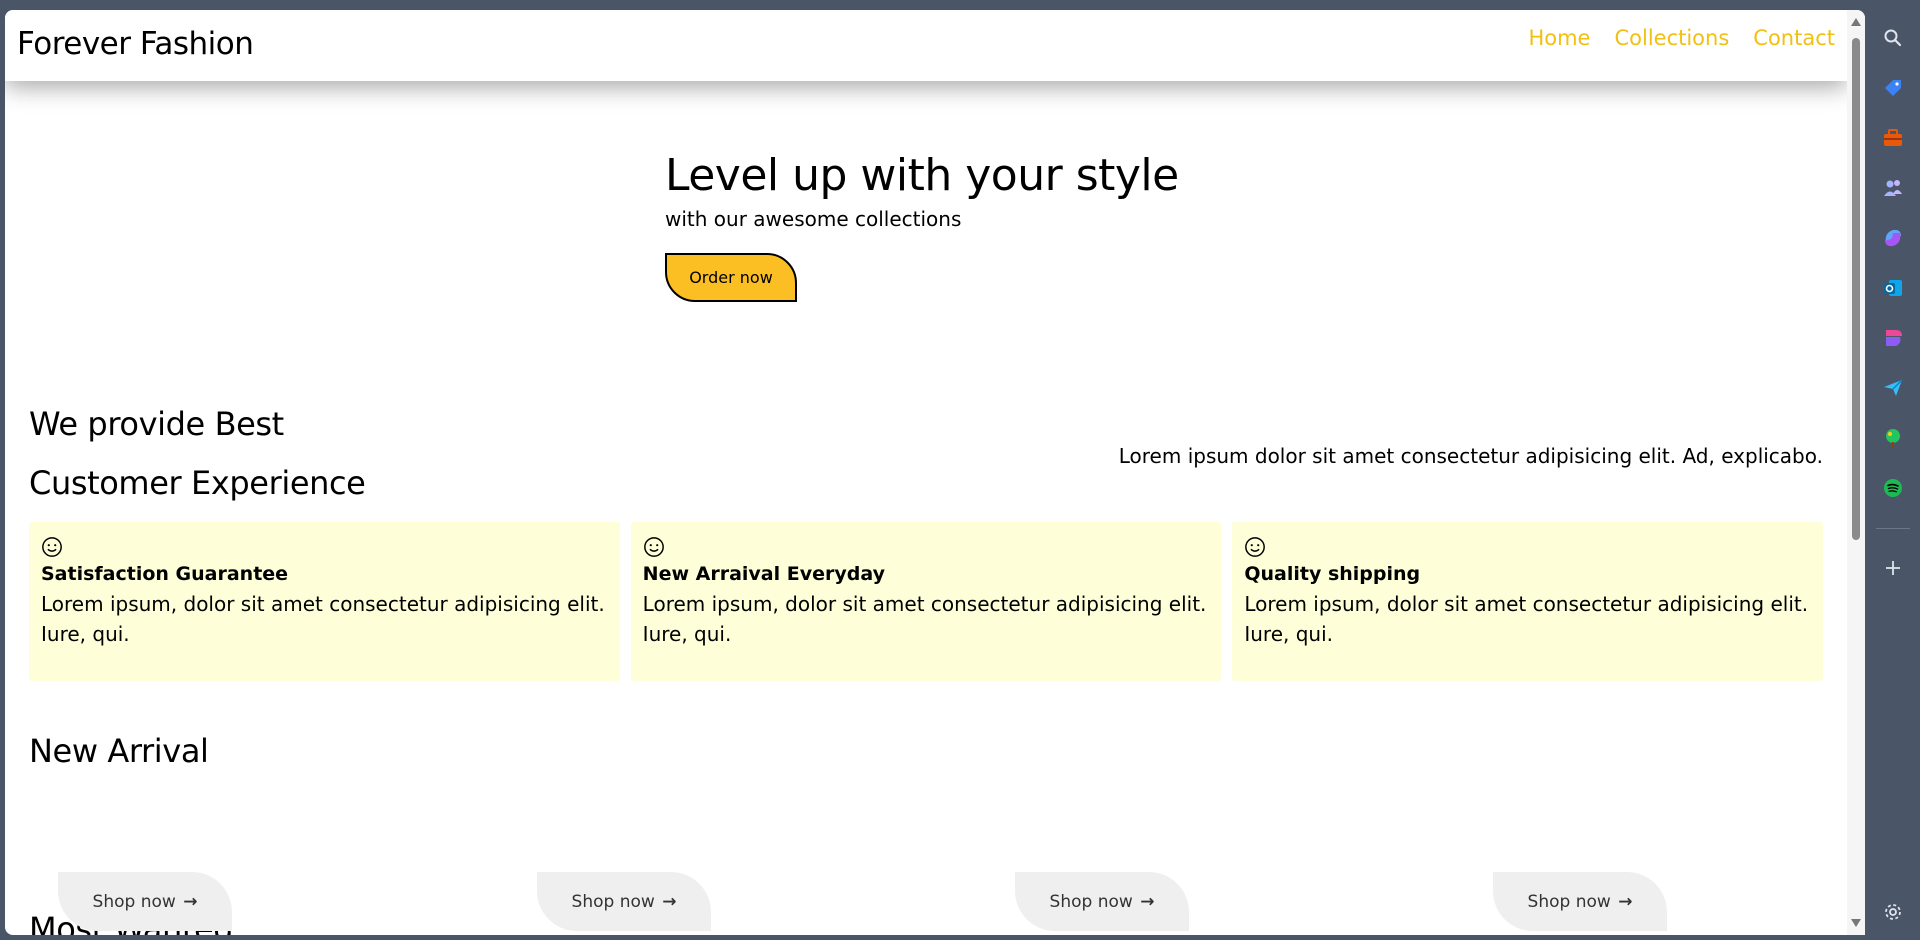  What do you see at coordinates (1893, 238) in the screenshot?
I see `copilot-icon` at bounding box center [1893, 238].